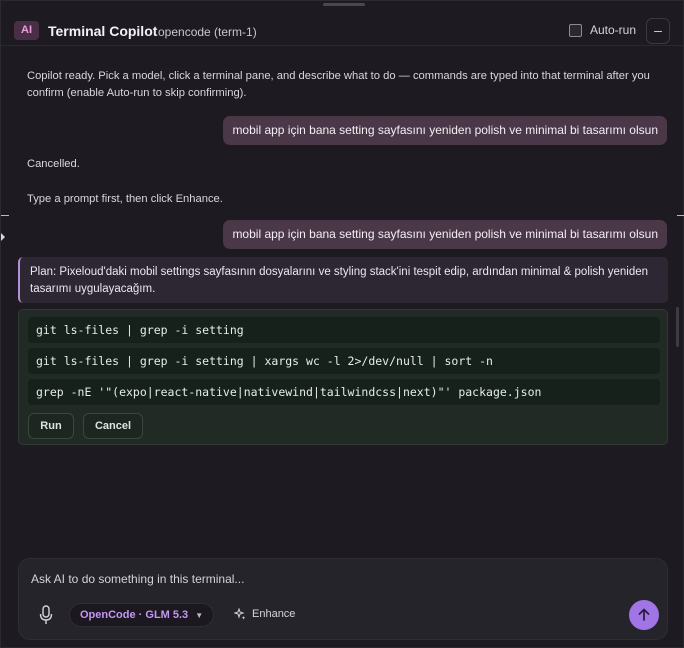 Image resolution: width=684 pixels, height=648 pixels. I want to click on header-divider, so click(342, 45).